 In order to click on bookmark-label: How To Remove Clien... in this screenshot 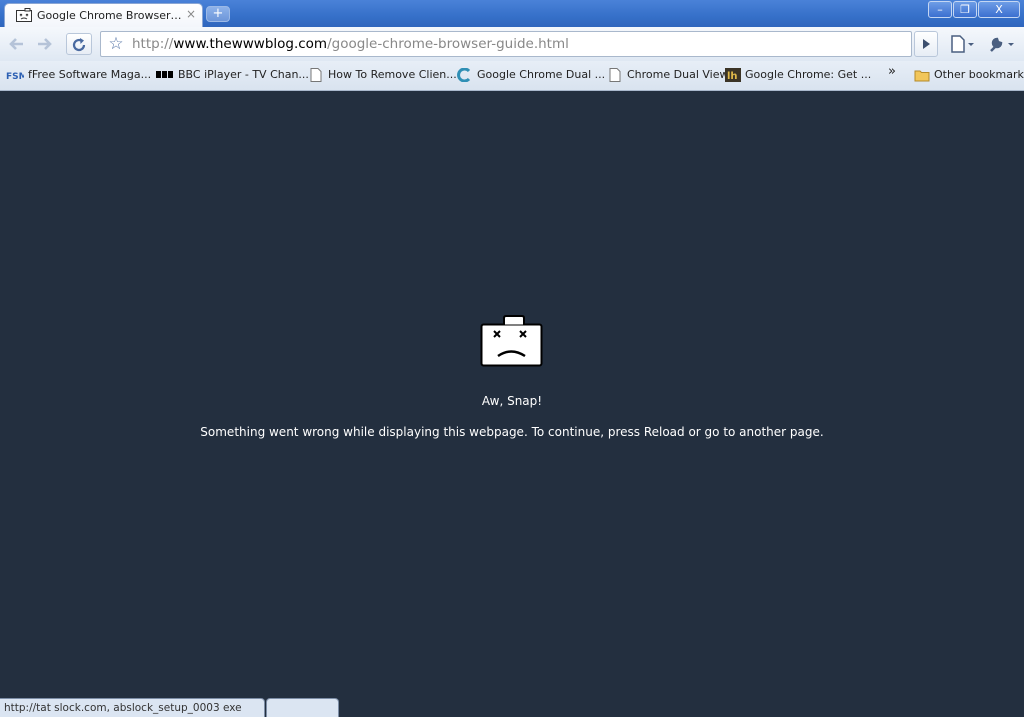, I will do `click(392, 74)`.